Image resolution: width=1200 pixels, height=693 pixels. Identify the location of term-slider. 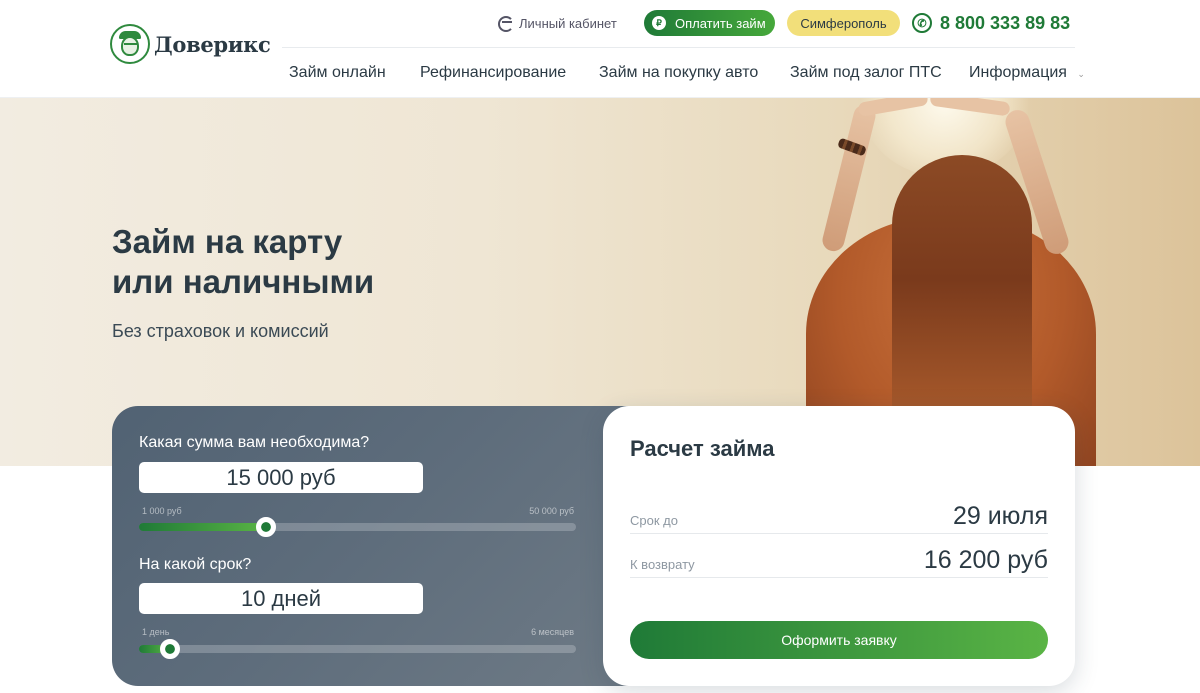
(357, 649).